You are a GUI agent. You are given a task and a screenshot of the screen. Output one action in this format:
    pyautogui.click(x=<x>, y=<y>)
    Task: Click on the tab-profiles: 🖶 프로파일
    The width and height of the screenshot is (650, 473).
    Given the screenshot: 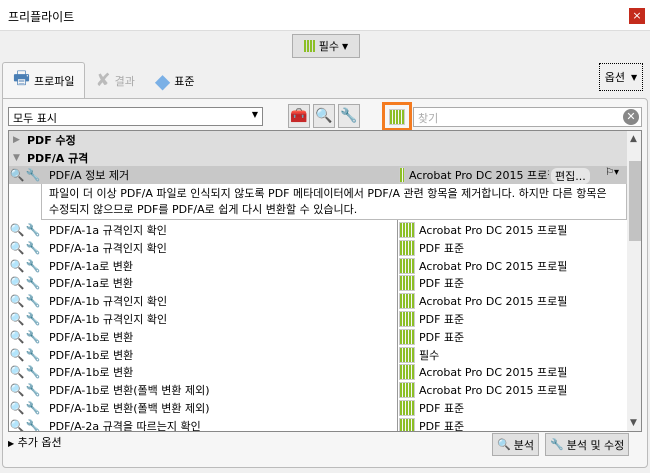 What is the action you would take?
    pyautogui.click(x=44, y=80)
    